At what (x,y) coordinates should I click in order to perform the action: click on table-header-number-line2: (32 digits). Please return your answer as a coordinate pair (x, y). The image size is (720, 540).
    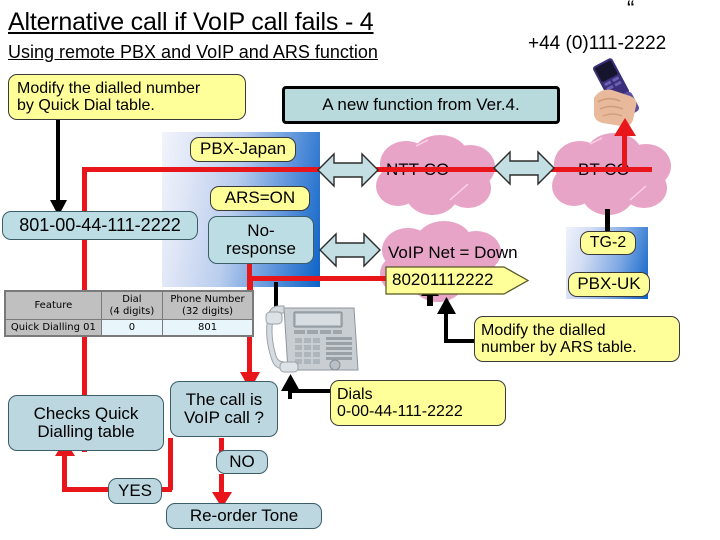
    Looking at the image, I should click on (207, 311).